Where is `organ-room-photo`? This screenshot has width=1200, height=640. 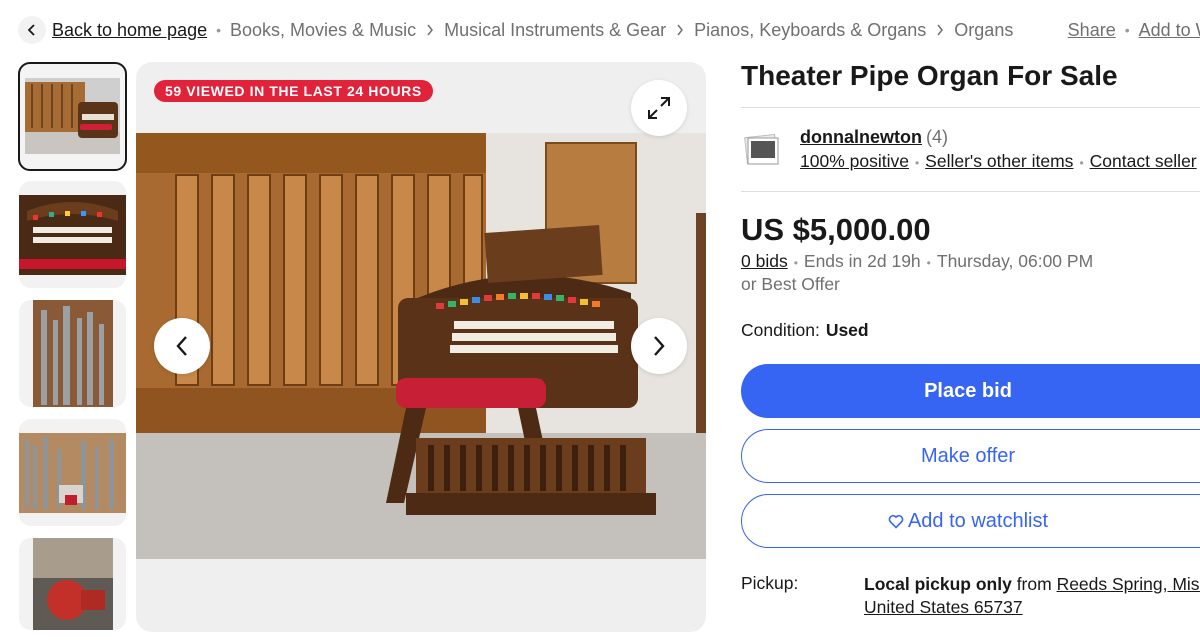 organ-room-photo is located at coordinates (72, 116).